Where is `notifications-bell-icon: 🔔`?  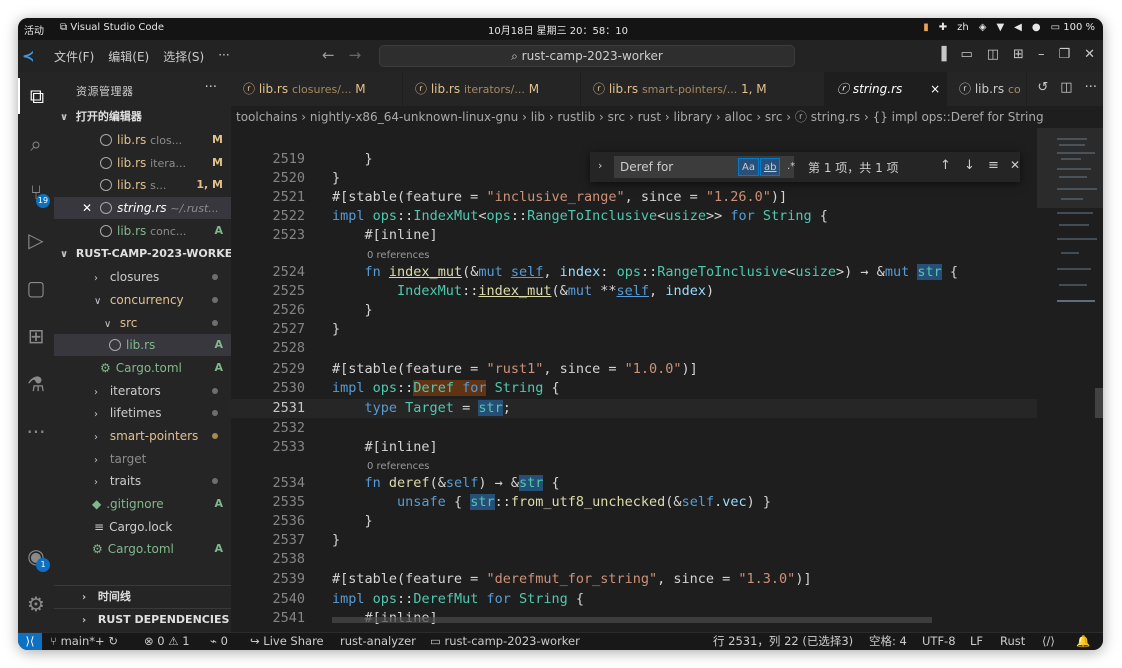 notifications-bell-icon: 🔔 is located at coordinates (1083, 641).